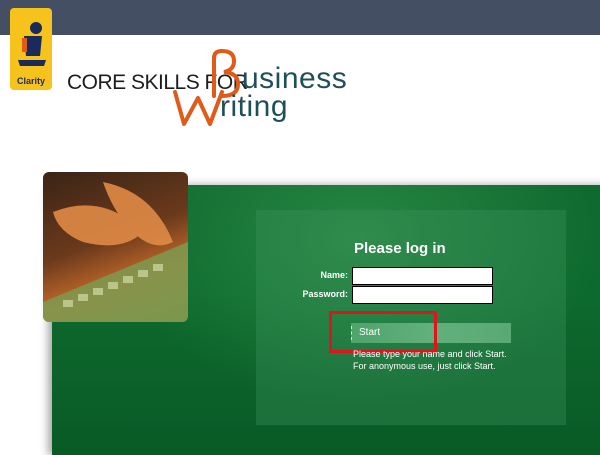  I want to click on title-word-writing: riting, so click(254, 106).